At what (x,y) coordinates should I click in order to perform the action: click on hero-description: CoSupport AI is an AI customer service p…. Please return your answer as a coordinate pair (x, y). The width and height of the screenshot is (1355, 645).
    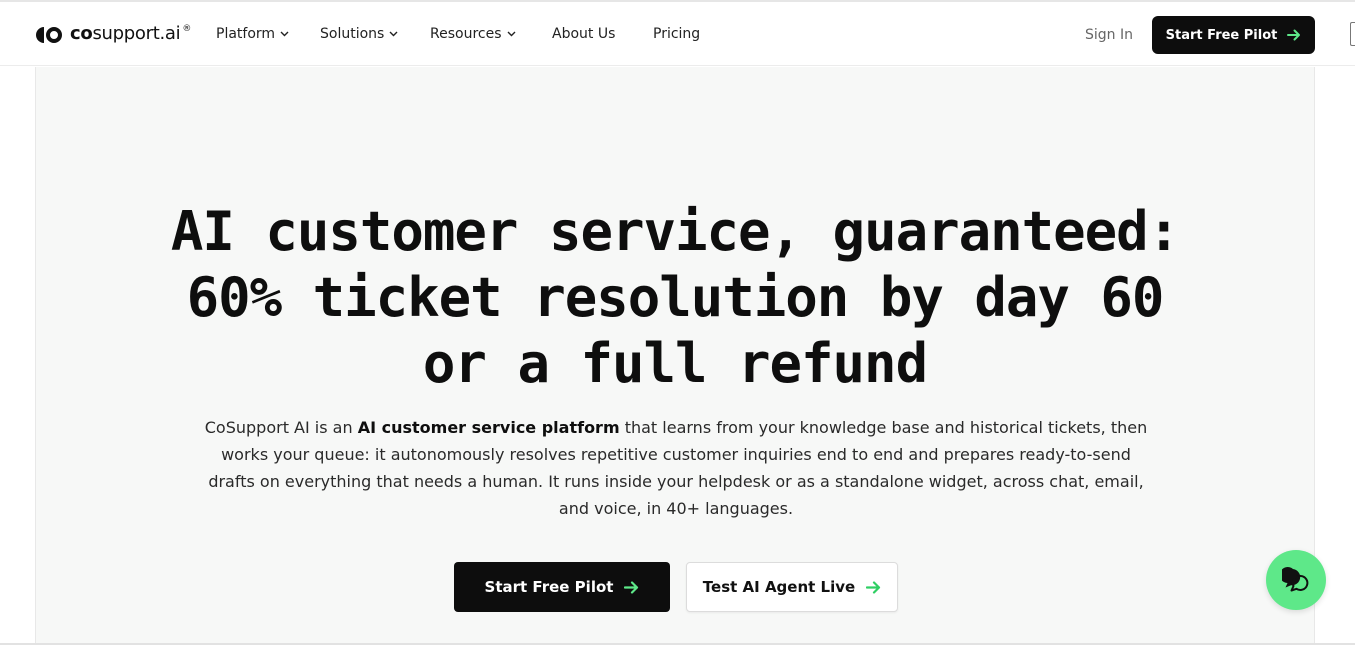
    Looking at the image, I should click on (676, 468).